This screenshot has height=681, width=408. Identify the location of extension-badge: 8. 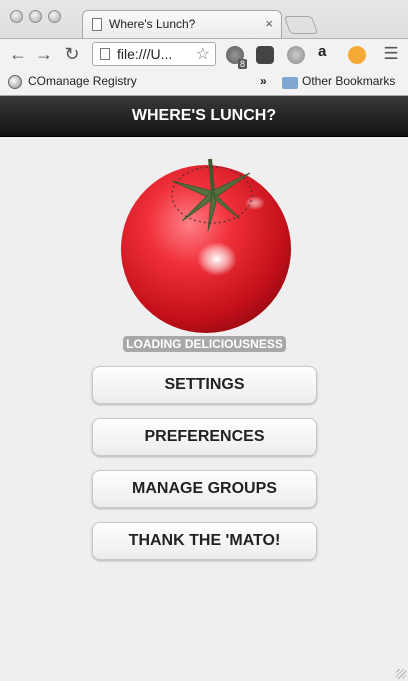
(243, 64).